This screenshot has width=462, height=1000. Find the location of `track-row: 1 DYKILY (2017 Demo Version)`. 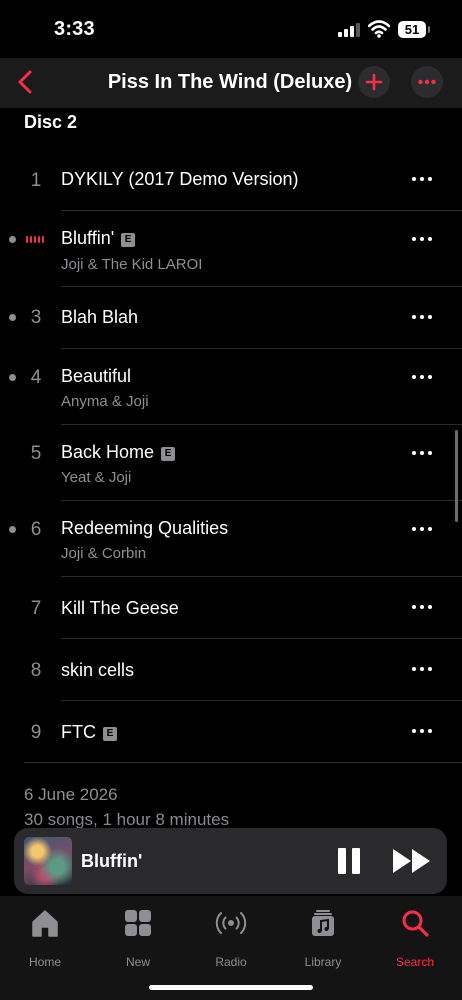

track-row: 1 DYKILY (2017 Demo Version) is located at coordinates (231, 180).